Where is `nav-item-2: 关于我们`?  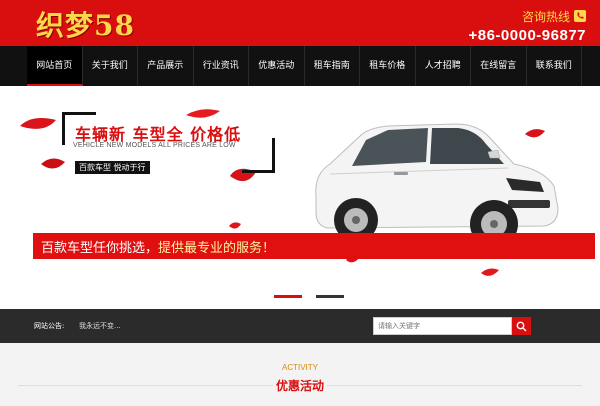
nav-item-2: 关于我们 is located at coordinates (110, 66).